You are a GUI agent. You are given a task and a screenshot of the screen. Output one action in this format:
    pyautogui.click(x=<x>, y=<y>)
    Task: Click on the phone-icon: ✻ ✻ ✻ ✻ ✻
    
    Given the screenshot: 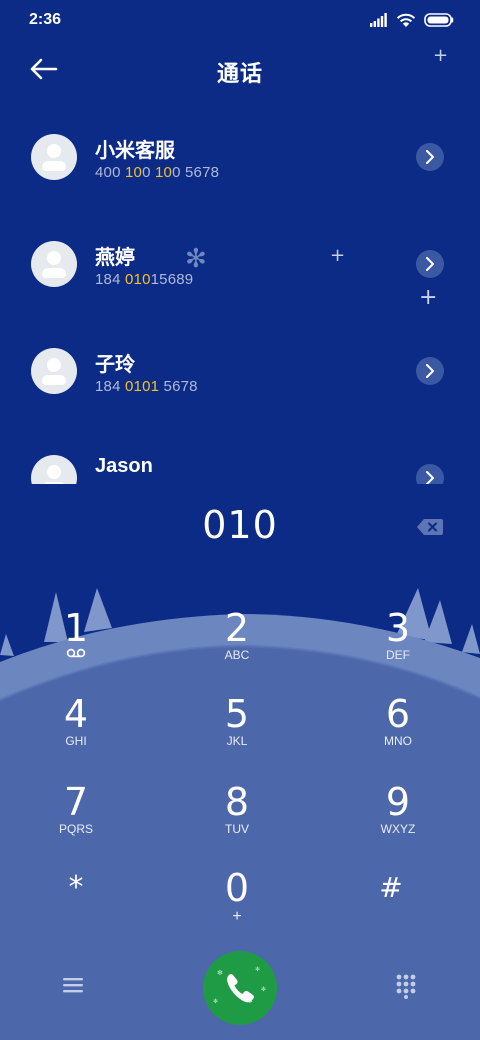 What is the action you would take?
    pyautogui.click(x=239, y=985)
    